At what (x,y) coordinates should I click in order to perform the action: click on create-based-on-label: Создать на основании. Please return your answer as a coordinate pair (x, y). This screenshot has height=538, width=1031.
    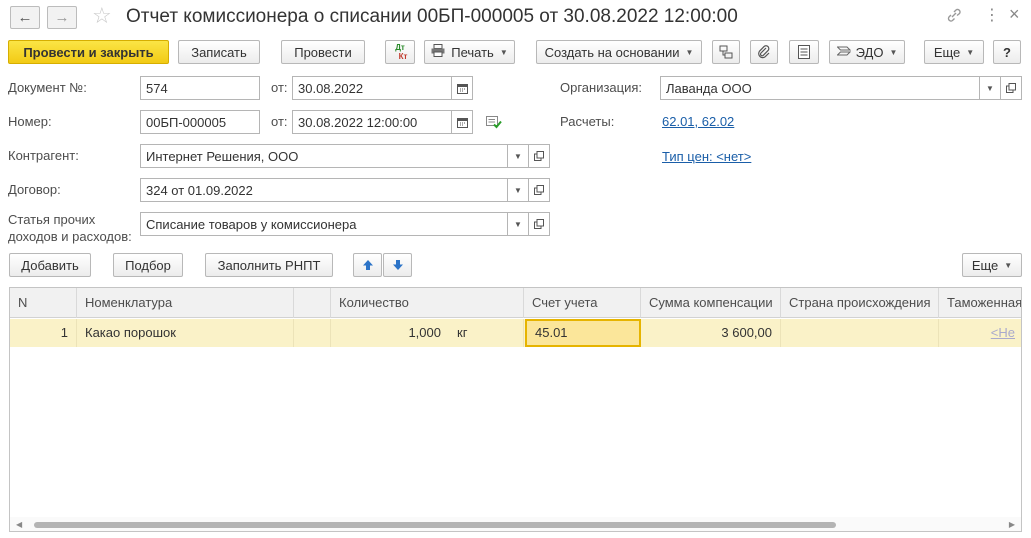
    Looking at the image, I should click on (612, 52).